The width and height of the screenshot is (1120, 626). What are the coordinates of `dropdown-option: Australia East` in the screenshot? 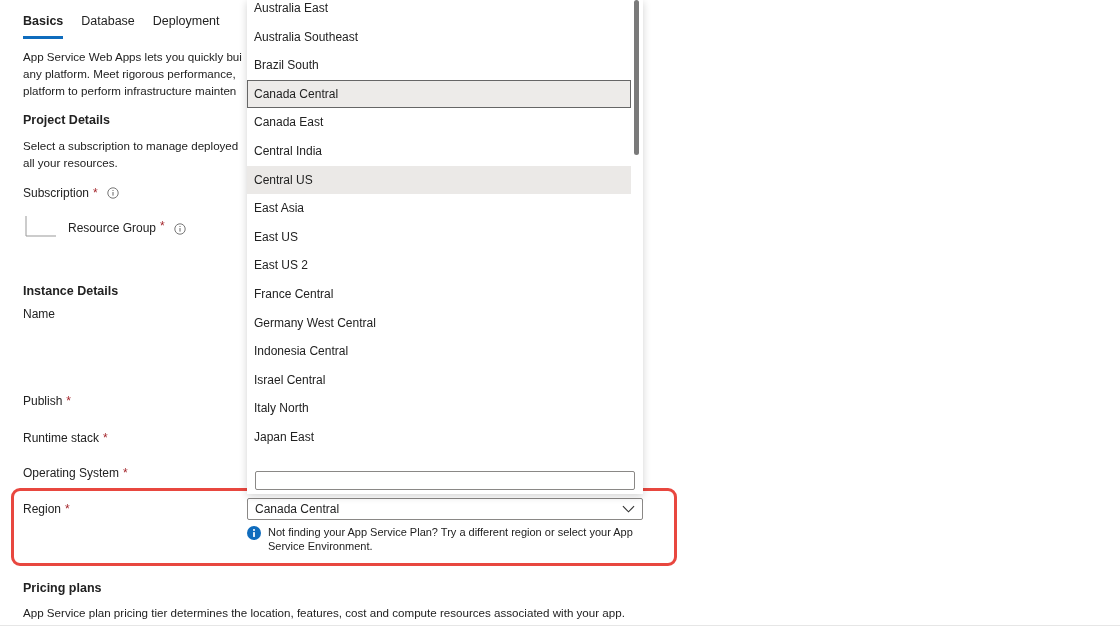 It's located at (439, 11).